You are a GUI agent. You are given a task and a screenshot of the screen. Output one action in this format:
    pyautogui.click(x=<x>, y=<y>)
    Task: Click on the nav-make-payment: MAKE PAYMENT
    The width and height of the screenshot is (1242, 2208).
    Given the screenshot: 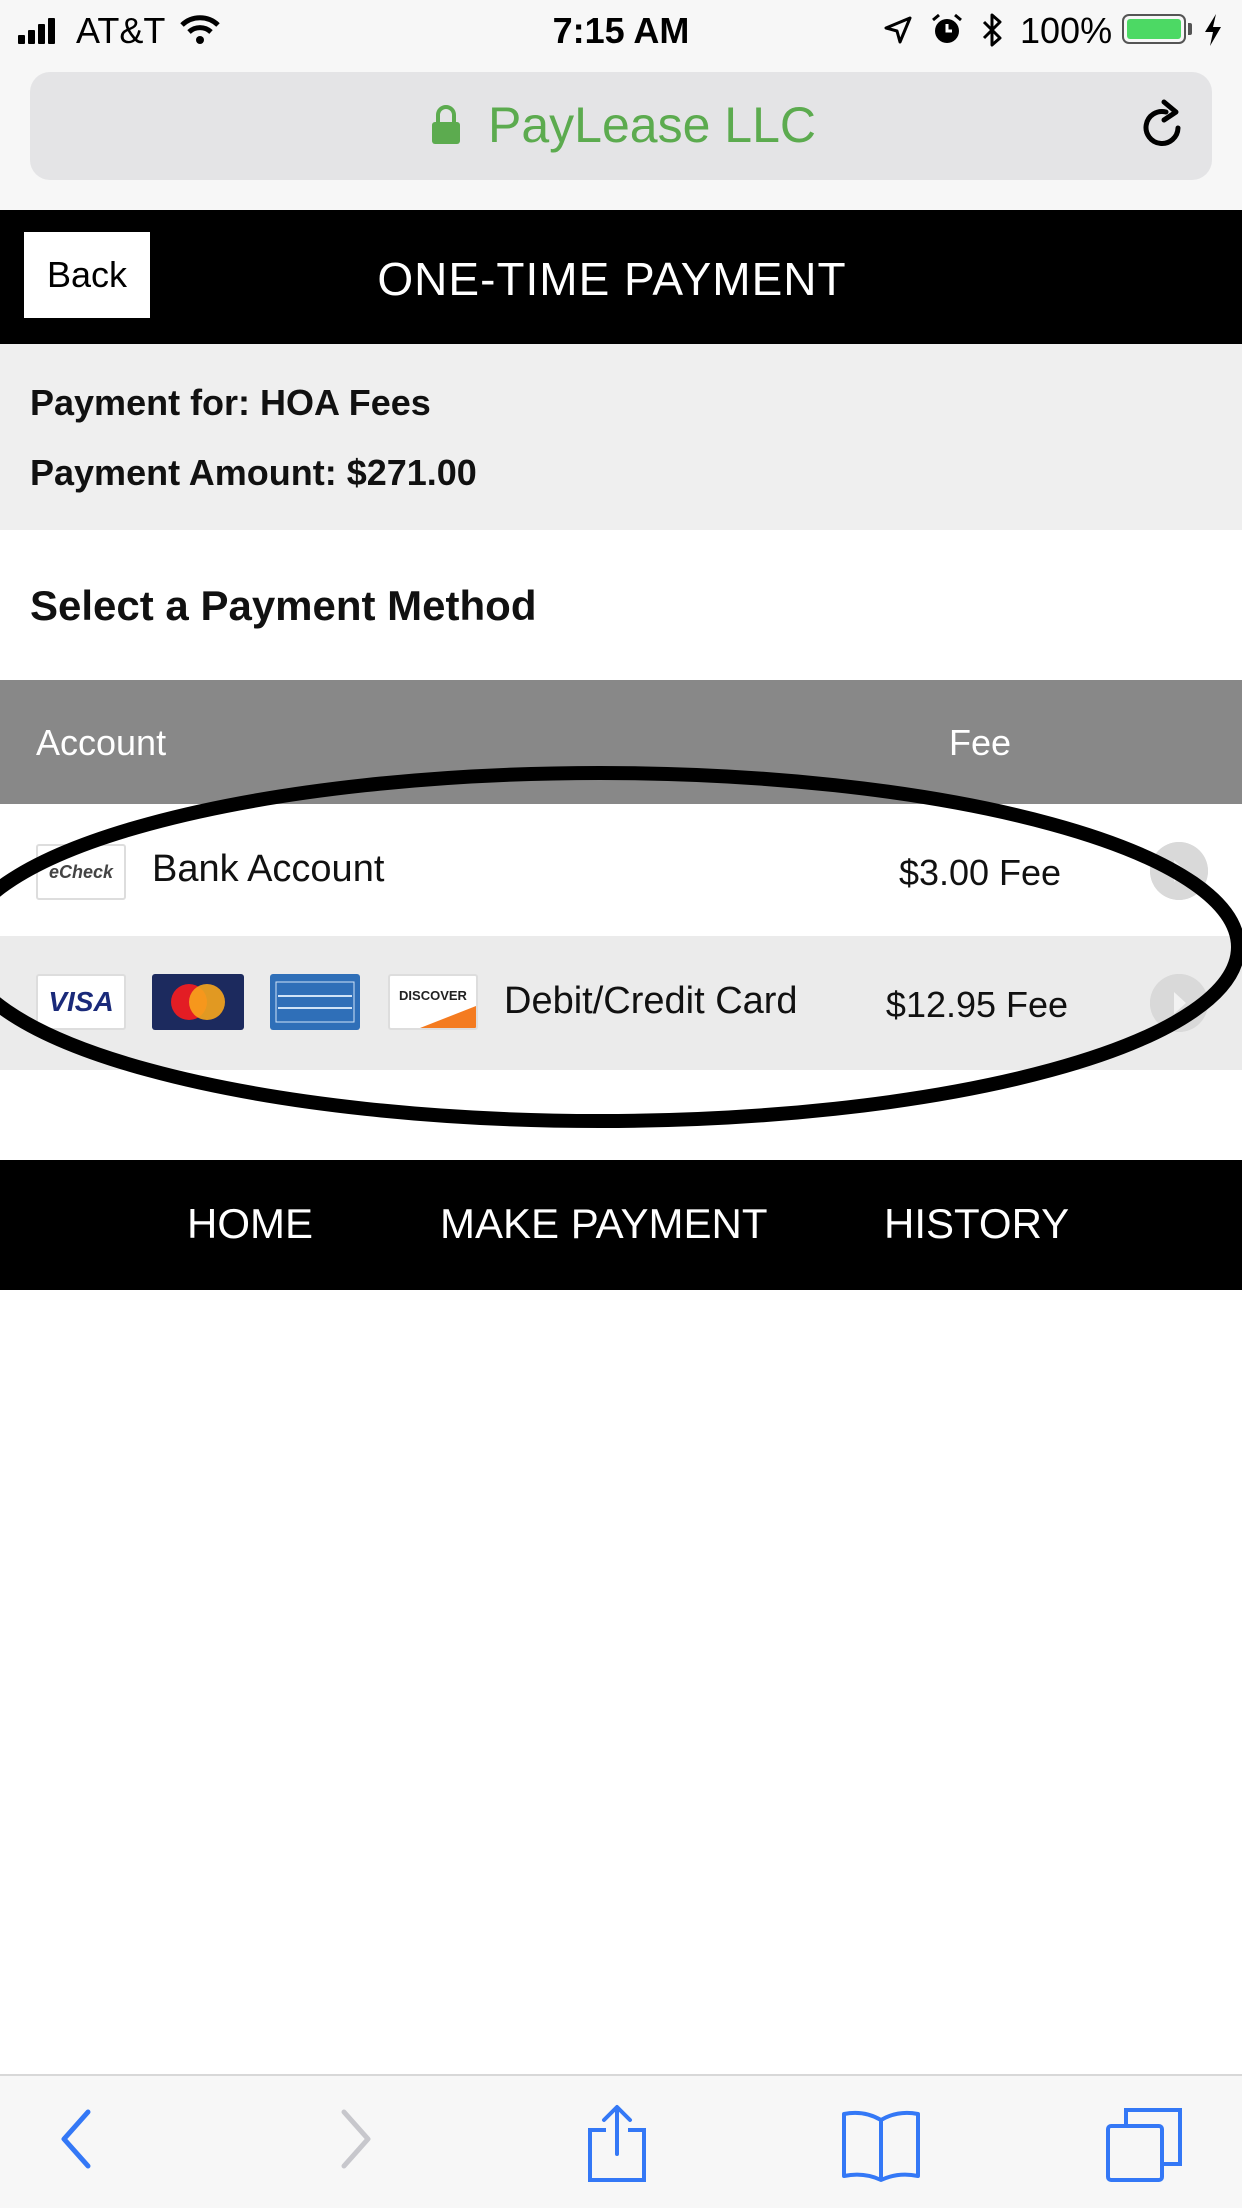 What is the action you would take?
    pyautogui.click(x=604, y=1224)
    